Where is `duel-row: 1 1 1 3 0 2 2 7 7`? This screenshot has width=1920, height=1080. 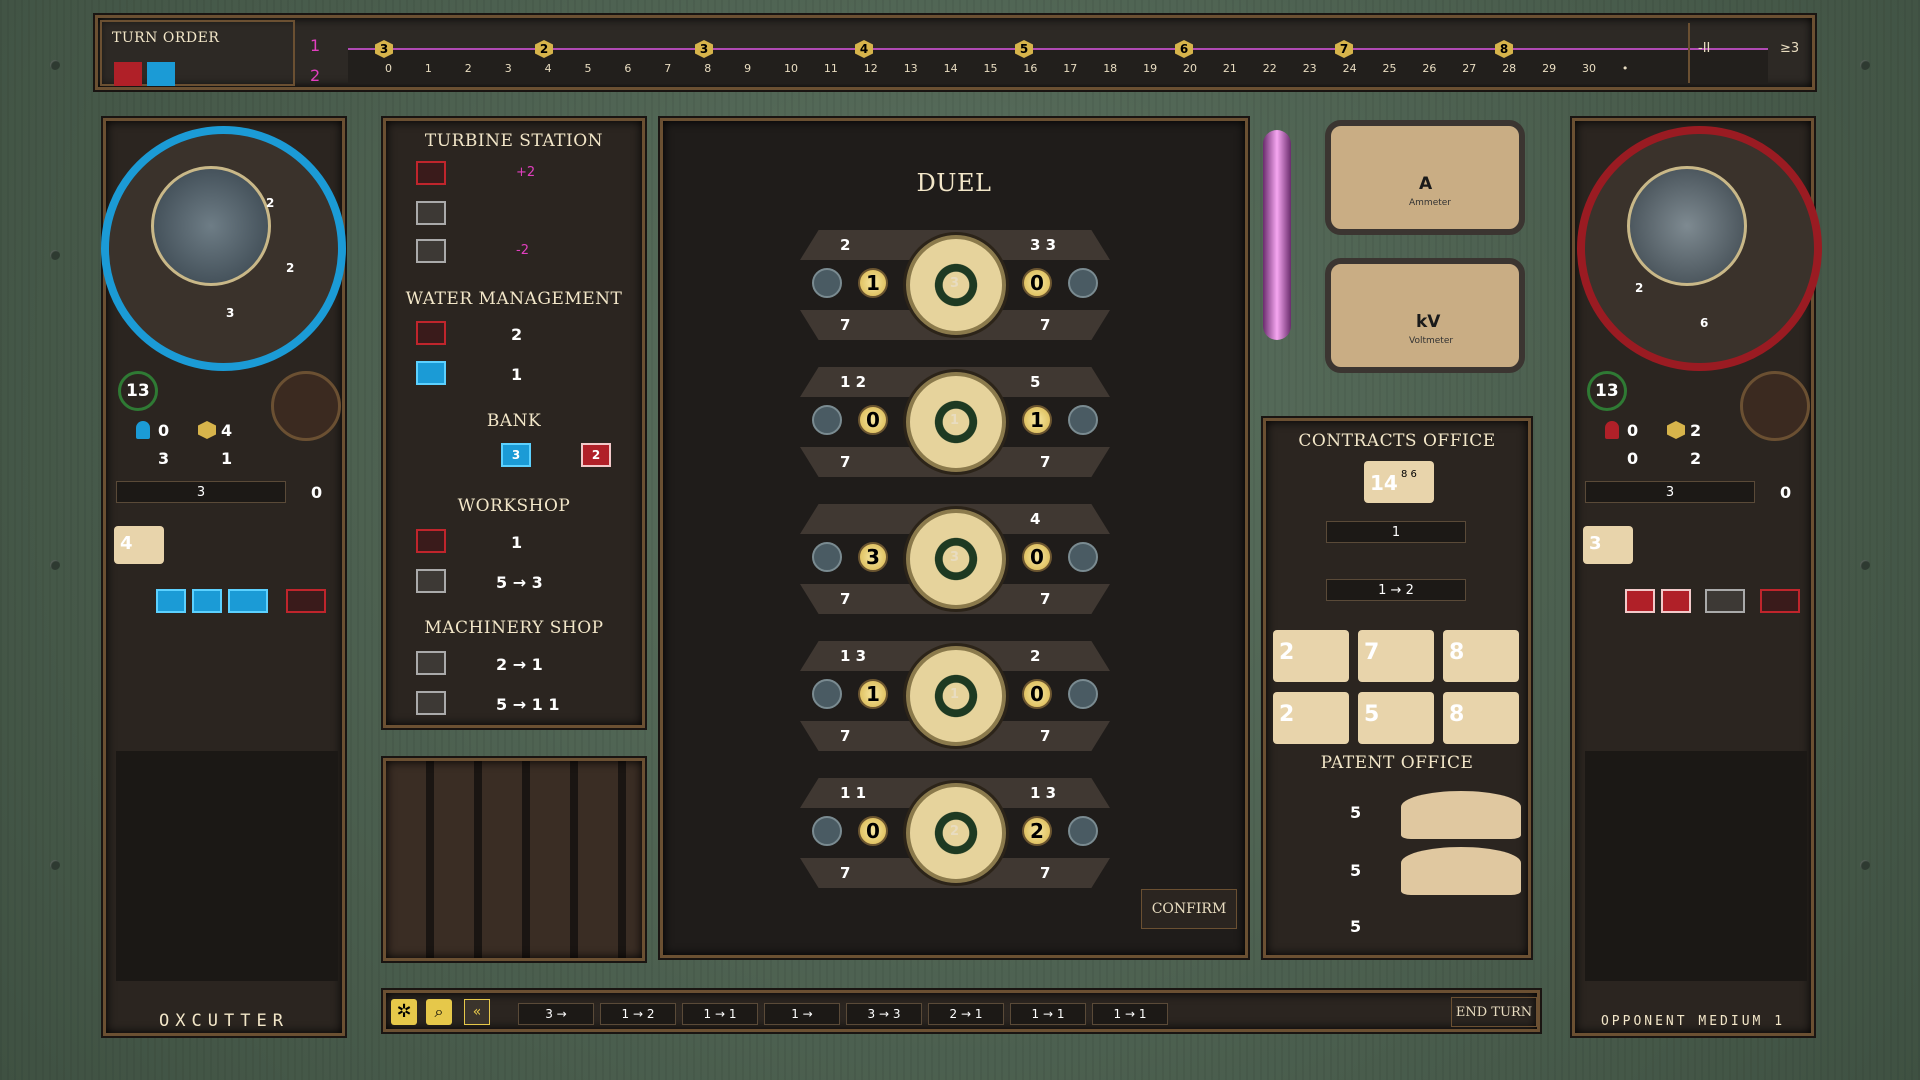
duel-row: 1 1 1 3 0 2 2 7 7 is located at coordinates (955, 833).